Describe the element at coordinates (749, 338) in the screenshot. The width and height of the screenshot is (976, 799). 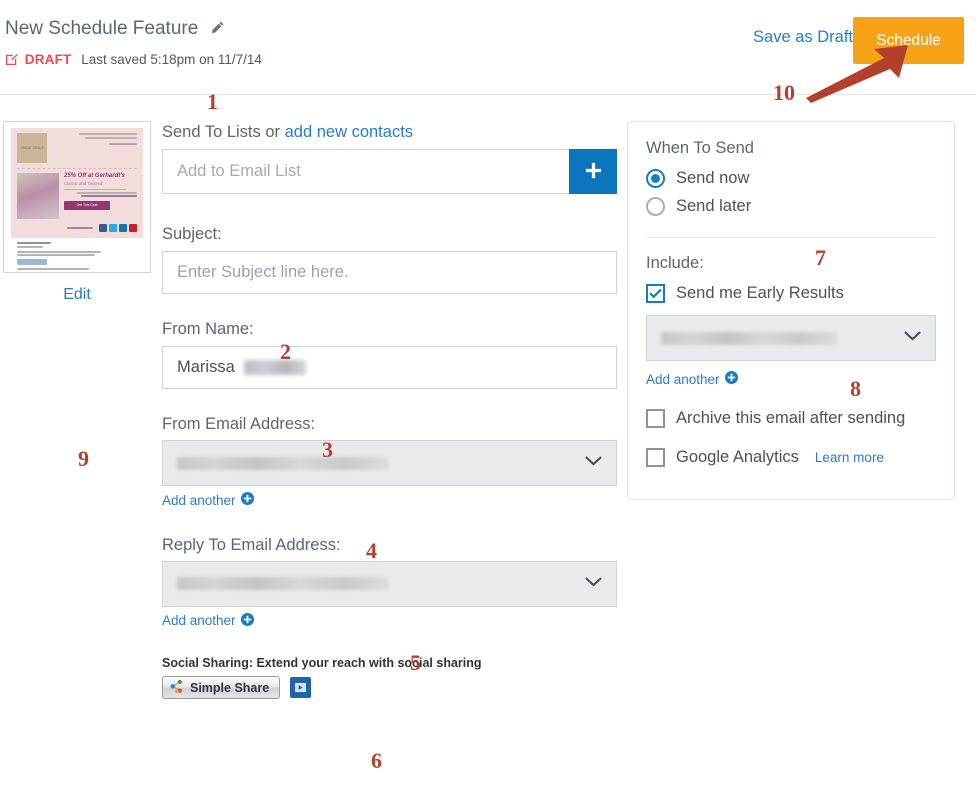
I see `early-results-recipient-redacted` at that location.